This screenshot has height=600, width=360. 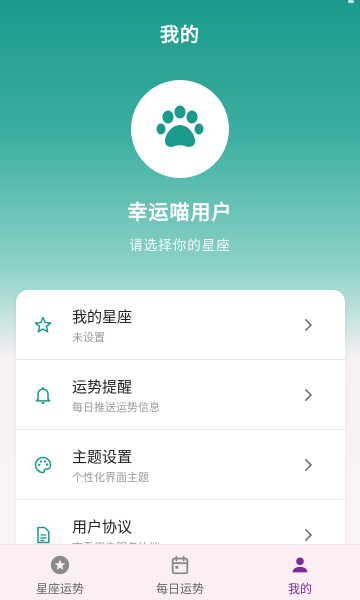 What do you see at coordinates (180, 325) in the screenshot?
I see `menu-item-my-sign: 我的星座 未设置` at bounding box center [180, 325].